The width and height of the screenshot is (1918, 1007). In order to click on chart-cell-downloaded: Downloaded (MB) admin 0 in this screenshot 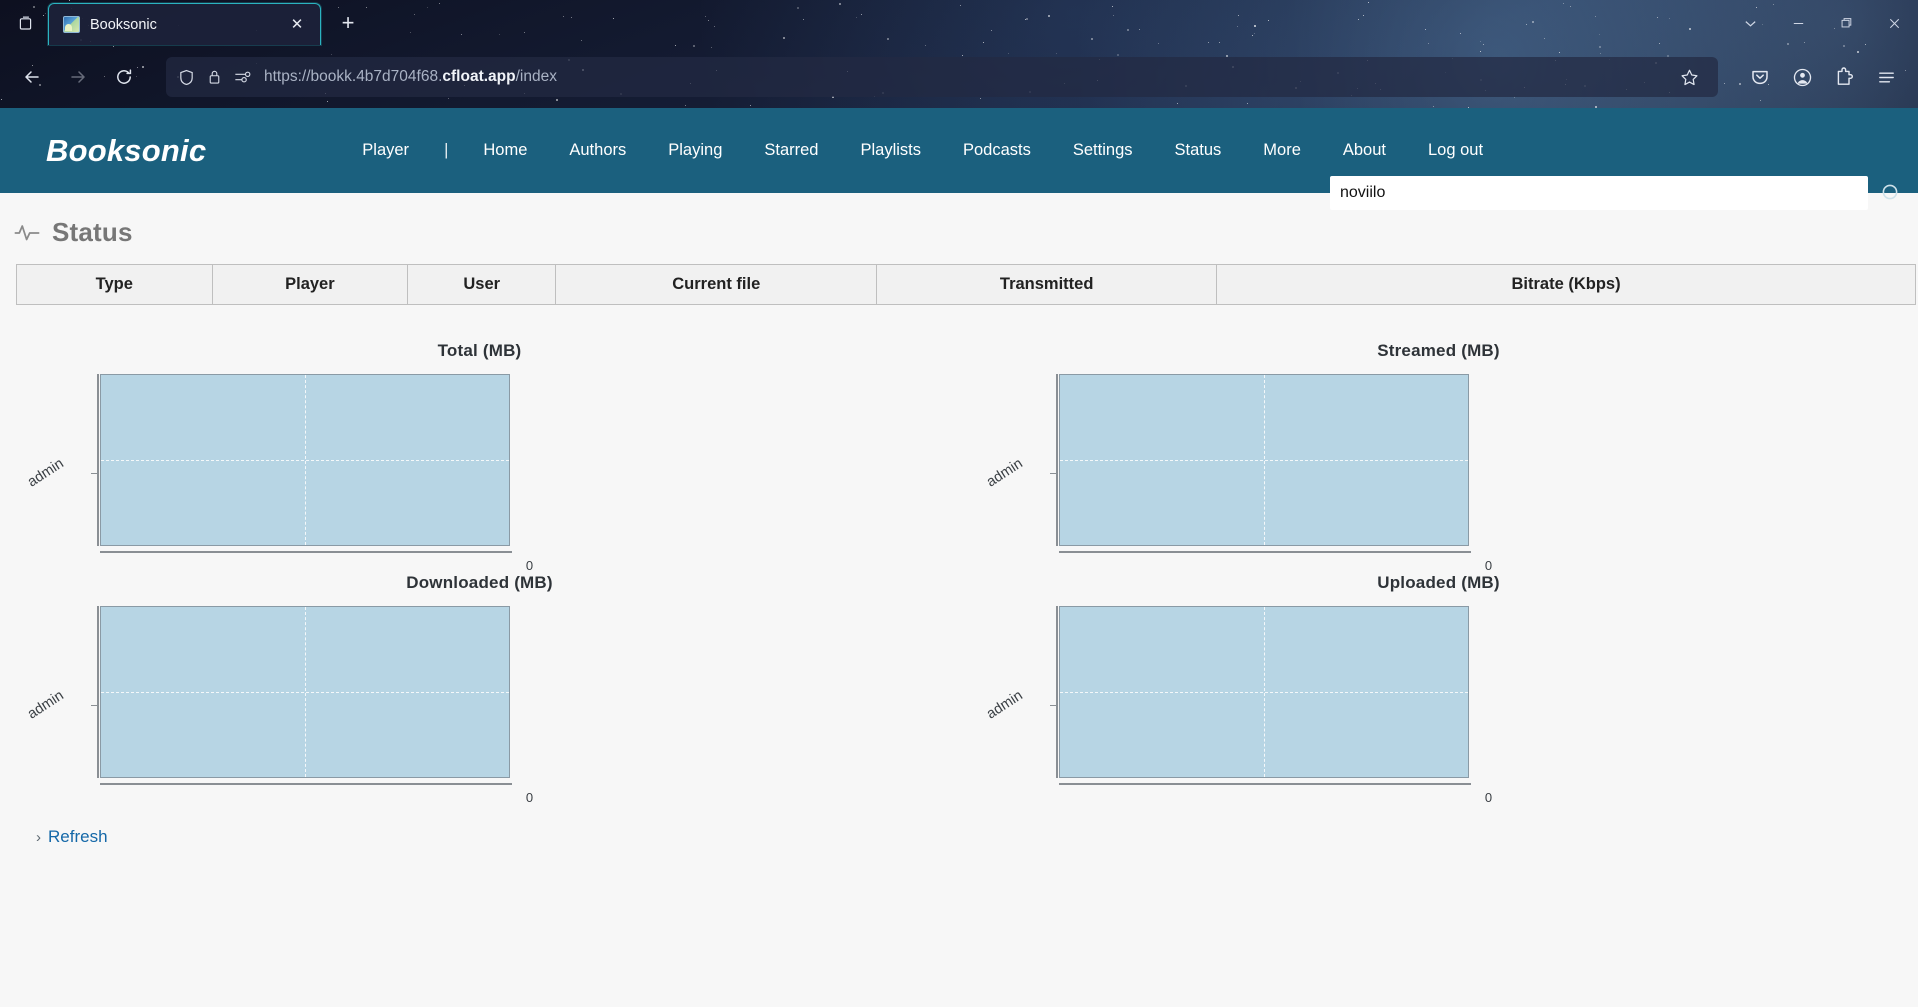, I will do `click(479, 689)`.